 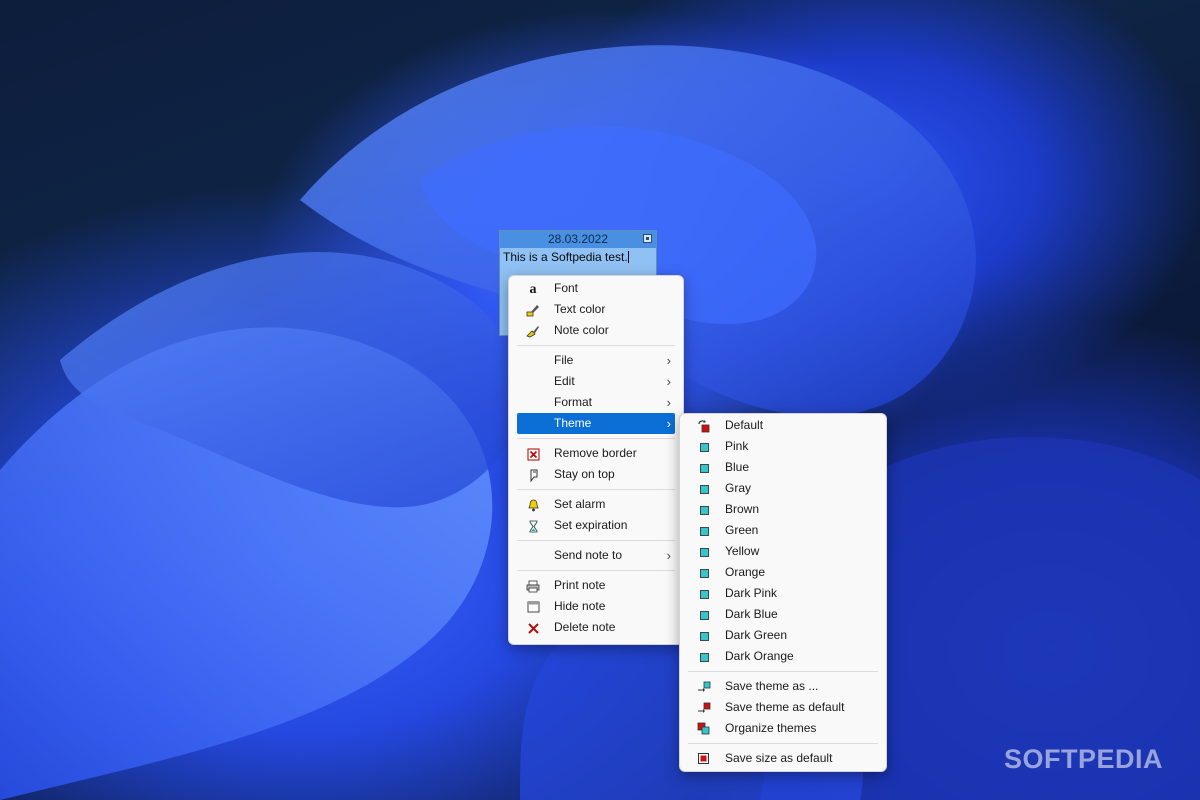 I want to click on menu-item-label: Edit, so click(x=564, y=381).